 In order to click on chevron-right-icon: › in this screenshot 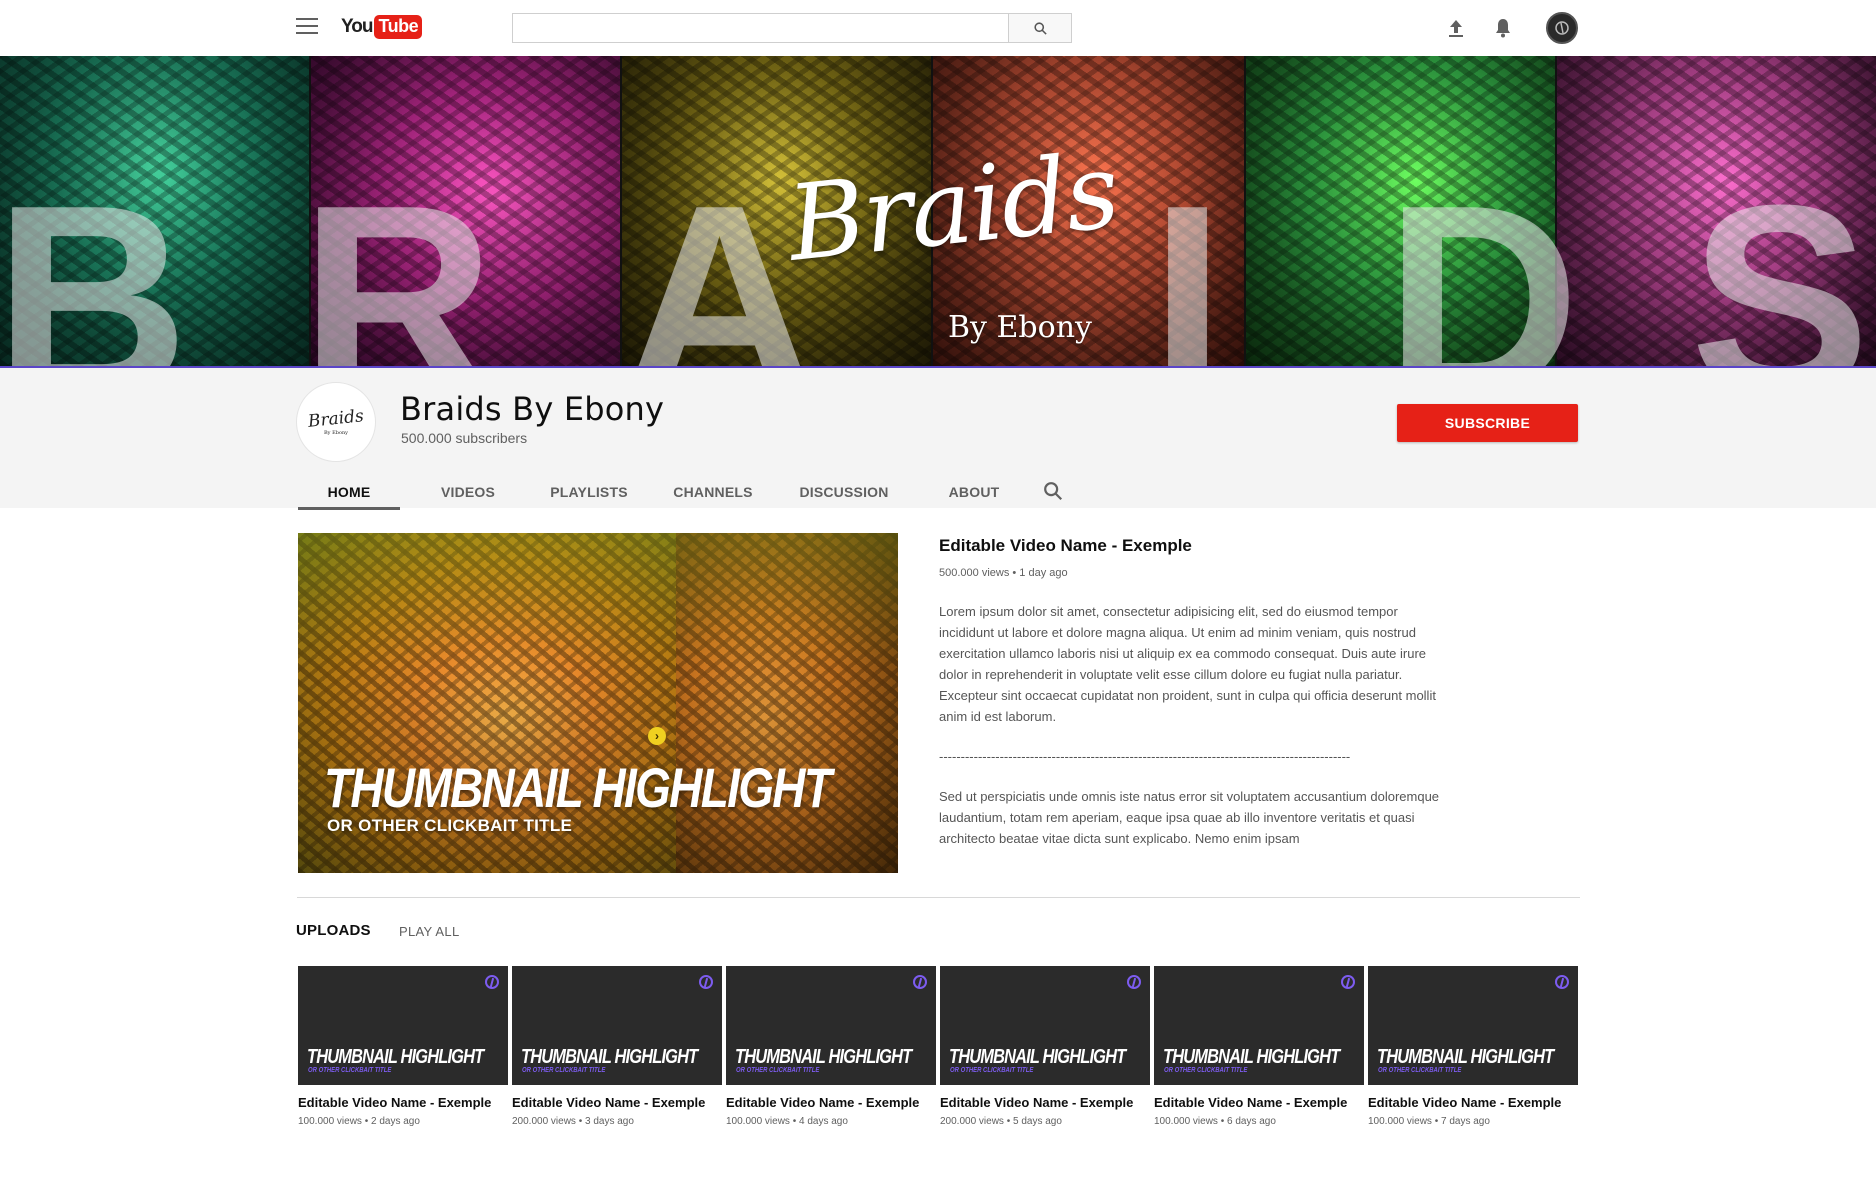, I will do `click(657, 736)`.